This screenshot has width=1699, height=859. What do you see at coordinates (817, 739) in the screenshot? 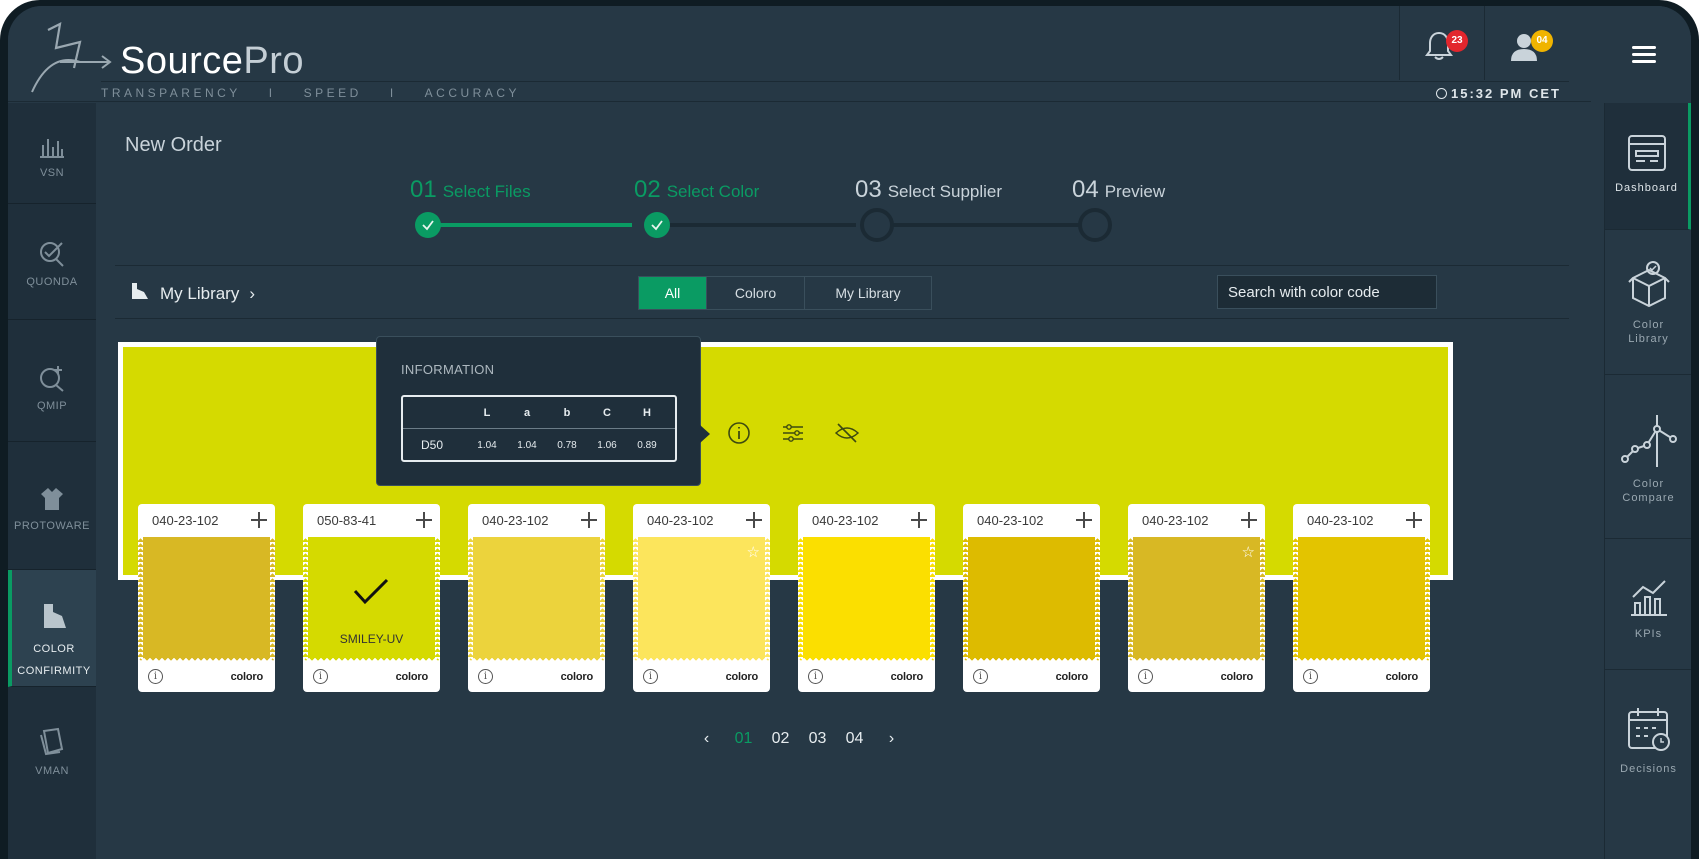
I see `page-link: 03` at bounding box center [817, 739].